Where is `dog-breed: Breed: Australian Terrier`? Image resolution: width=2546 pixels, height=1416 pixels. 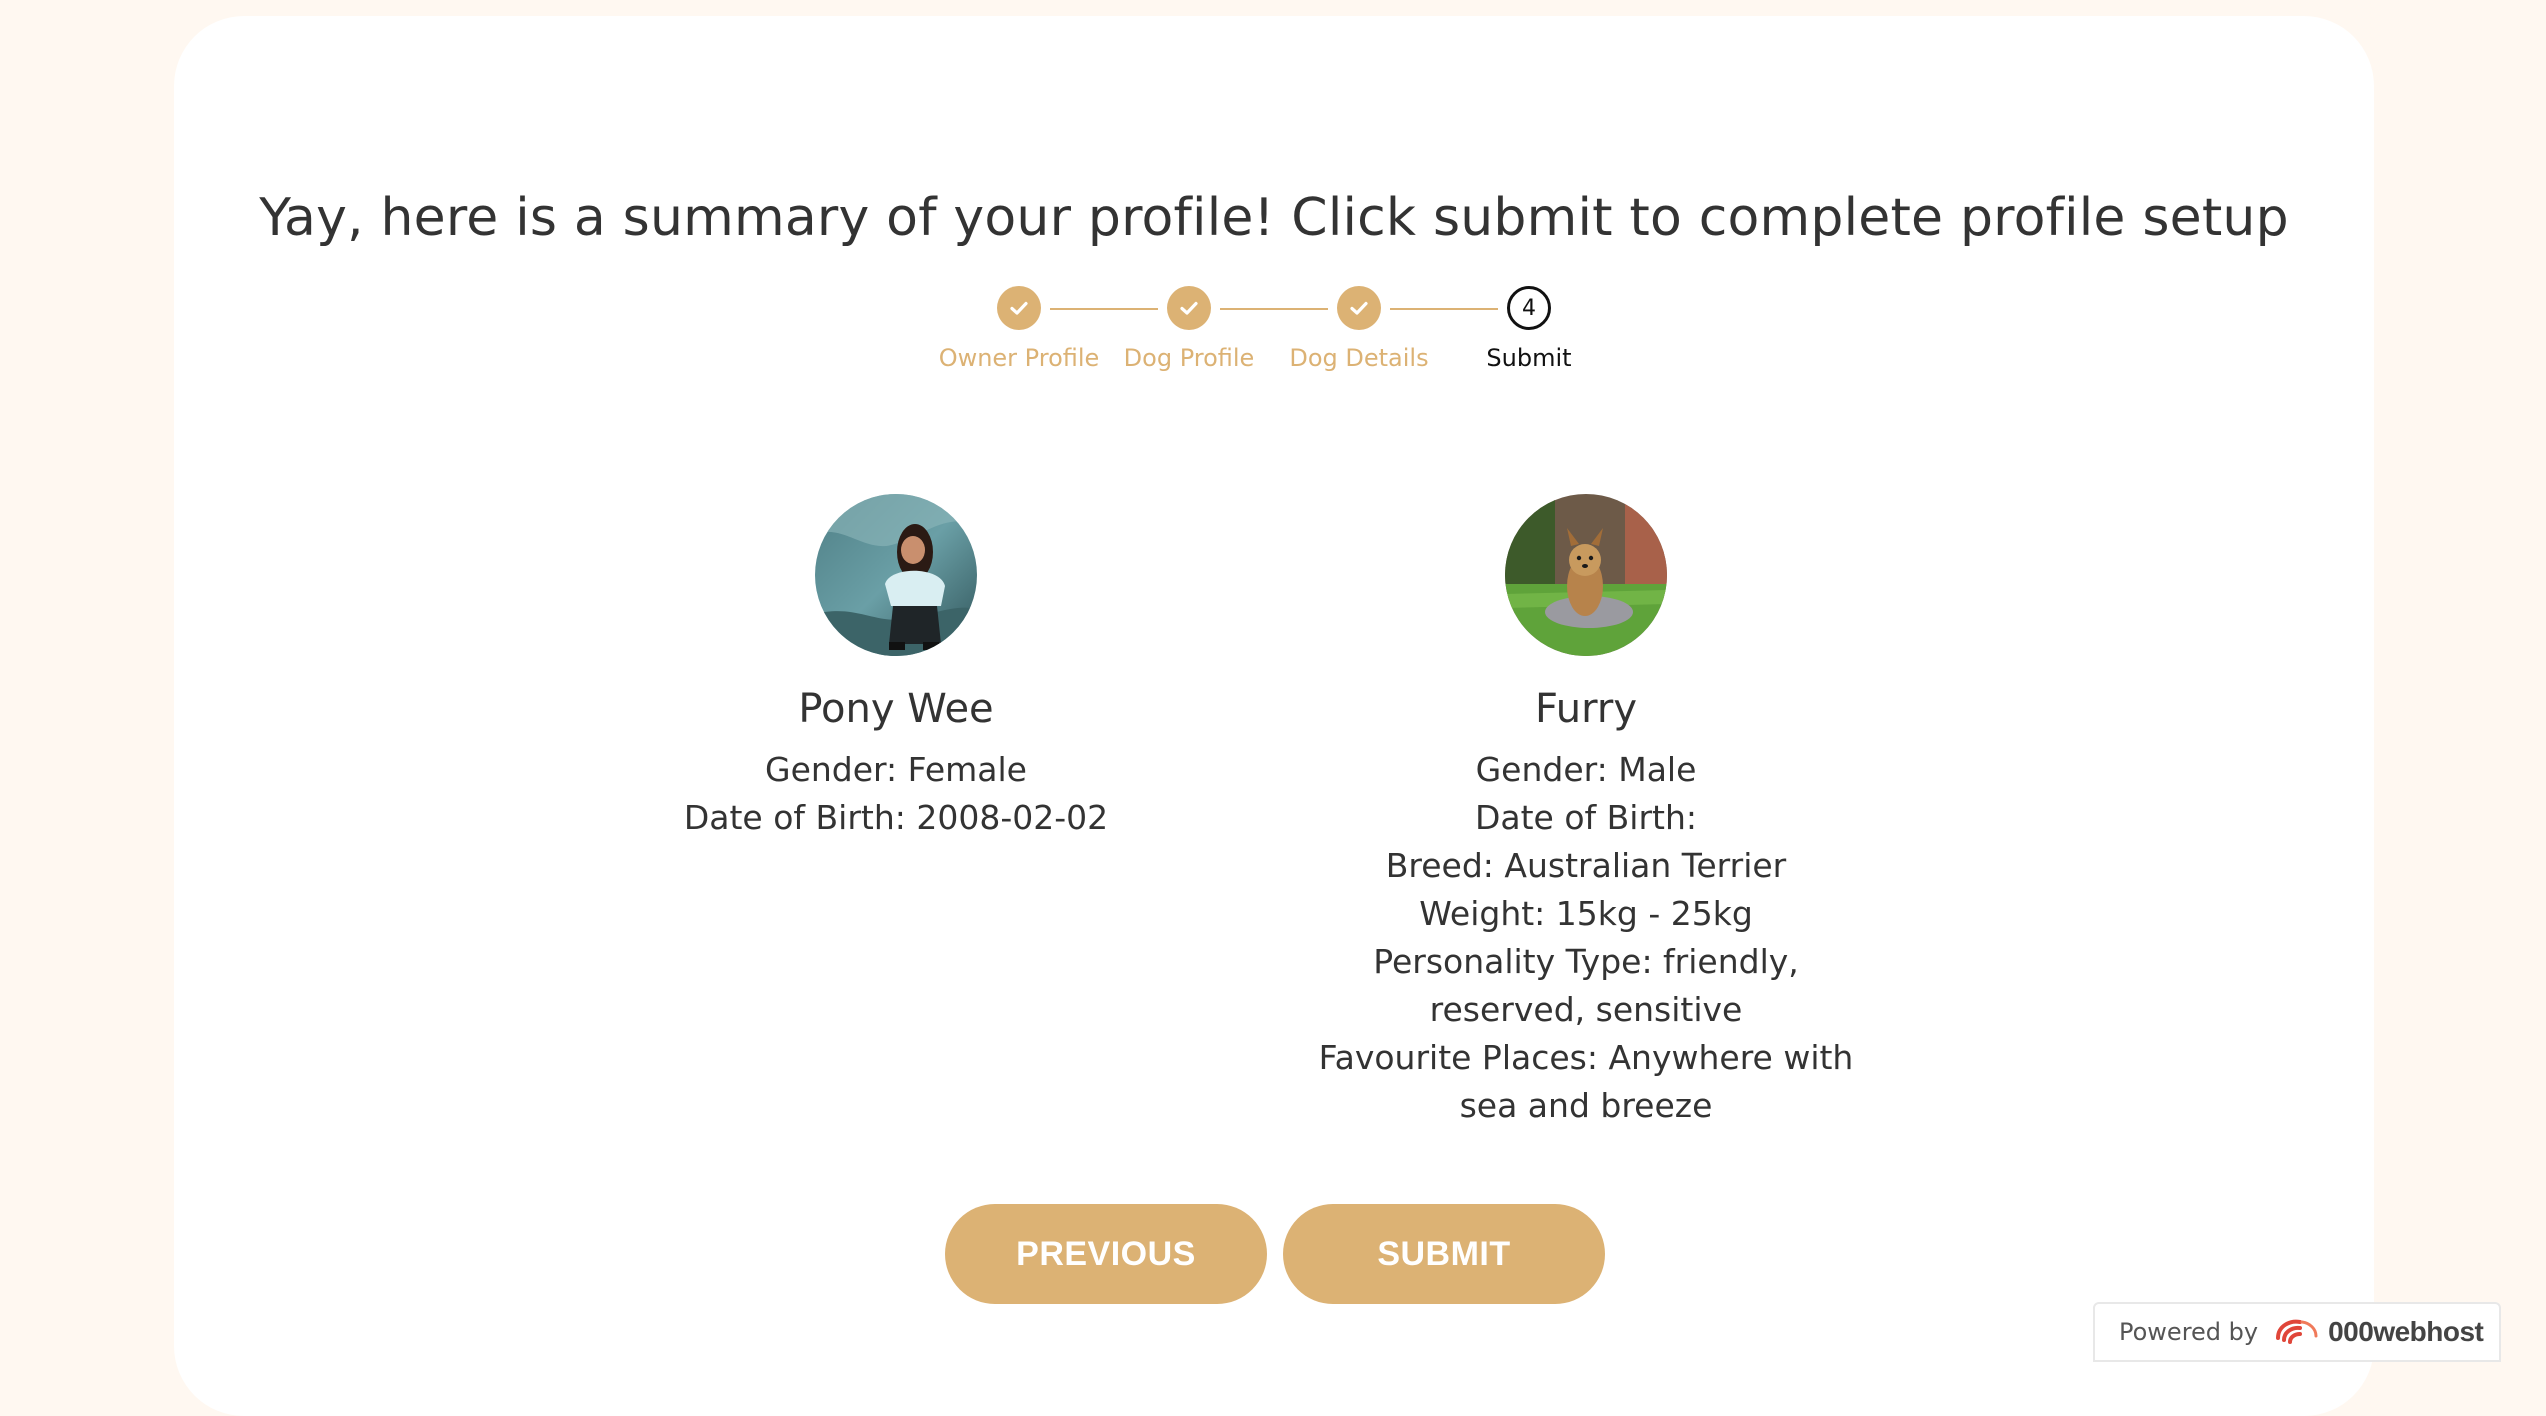
dog-breed: Breed: Australian Terrier is located at coordinates (1586, 865).